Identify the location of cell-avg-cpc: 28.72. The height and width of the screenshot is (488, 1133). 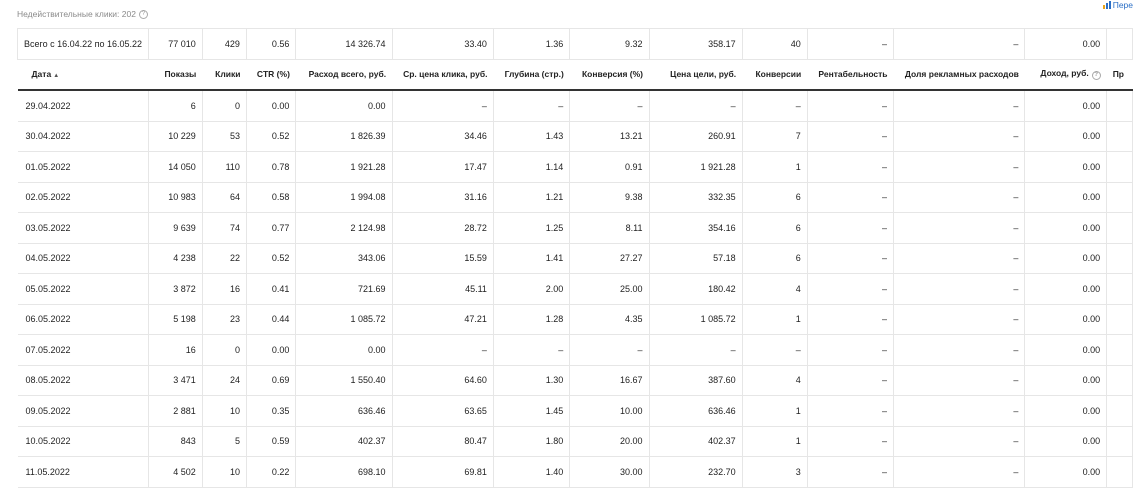
(443, 228).